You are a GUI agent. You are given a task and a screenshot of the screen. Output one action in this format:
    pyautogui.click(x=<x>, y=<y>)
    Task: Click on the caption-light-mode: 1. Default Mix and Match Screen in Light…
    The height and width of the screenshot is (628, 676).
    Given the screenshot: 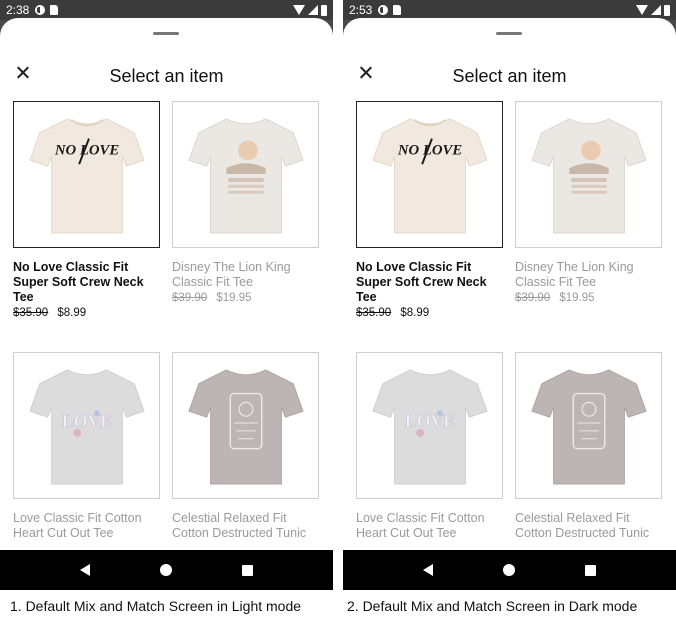 What is the action you would take?
    pyautogui.click(x=156, y=606)
    